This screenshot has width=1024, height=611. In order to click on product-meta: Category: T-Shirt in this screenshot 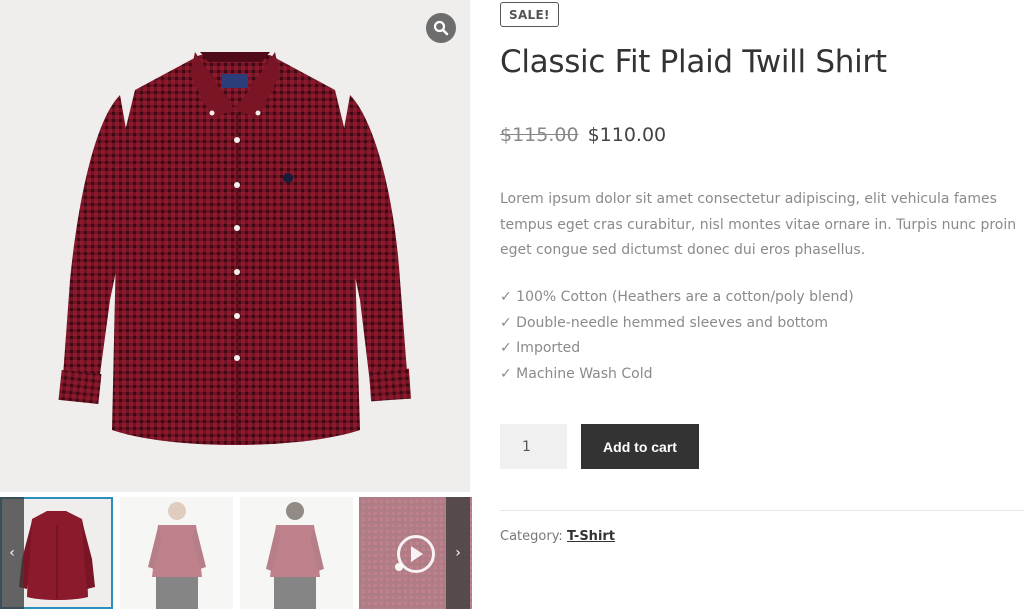, I will do `click(557, 536)`.